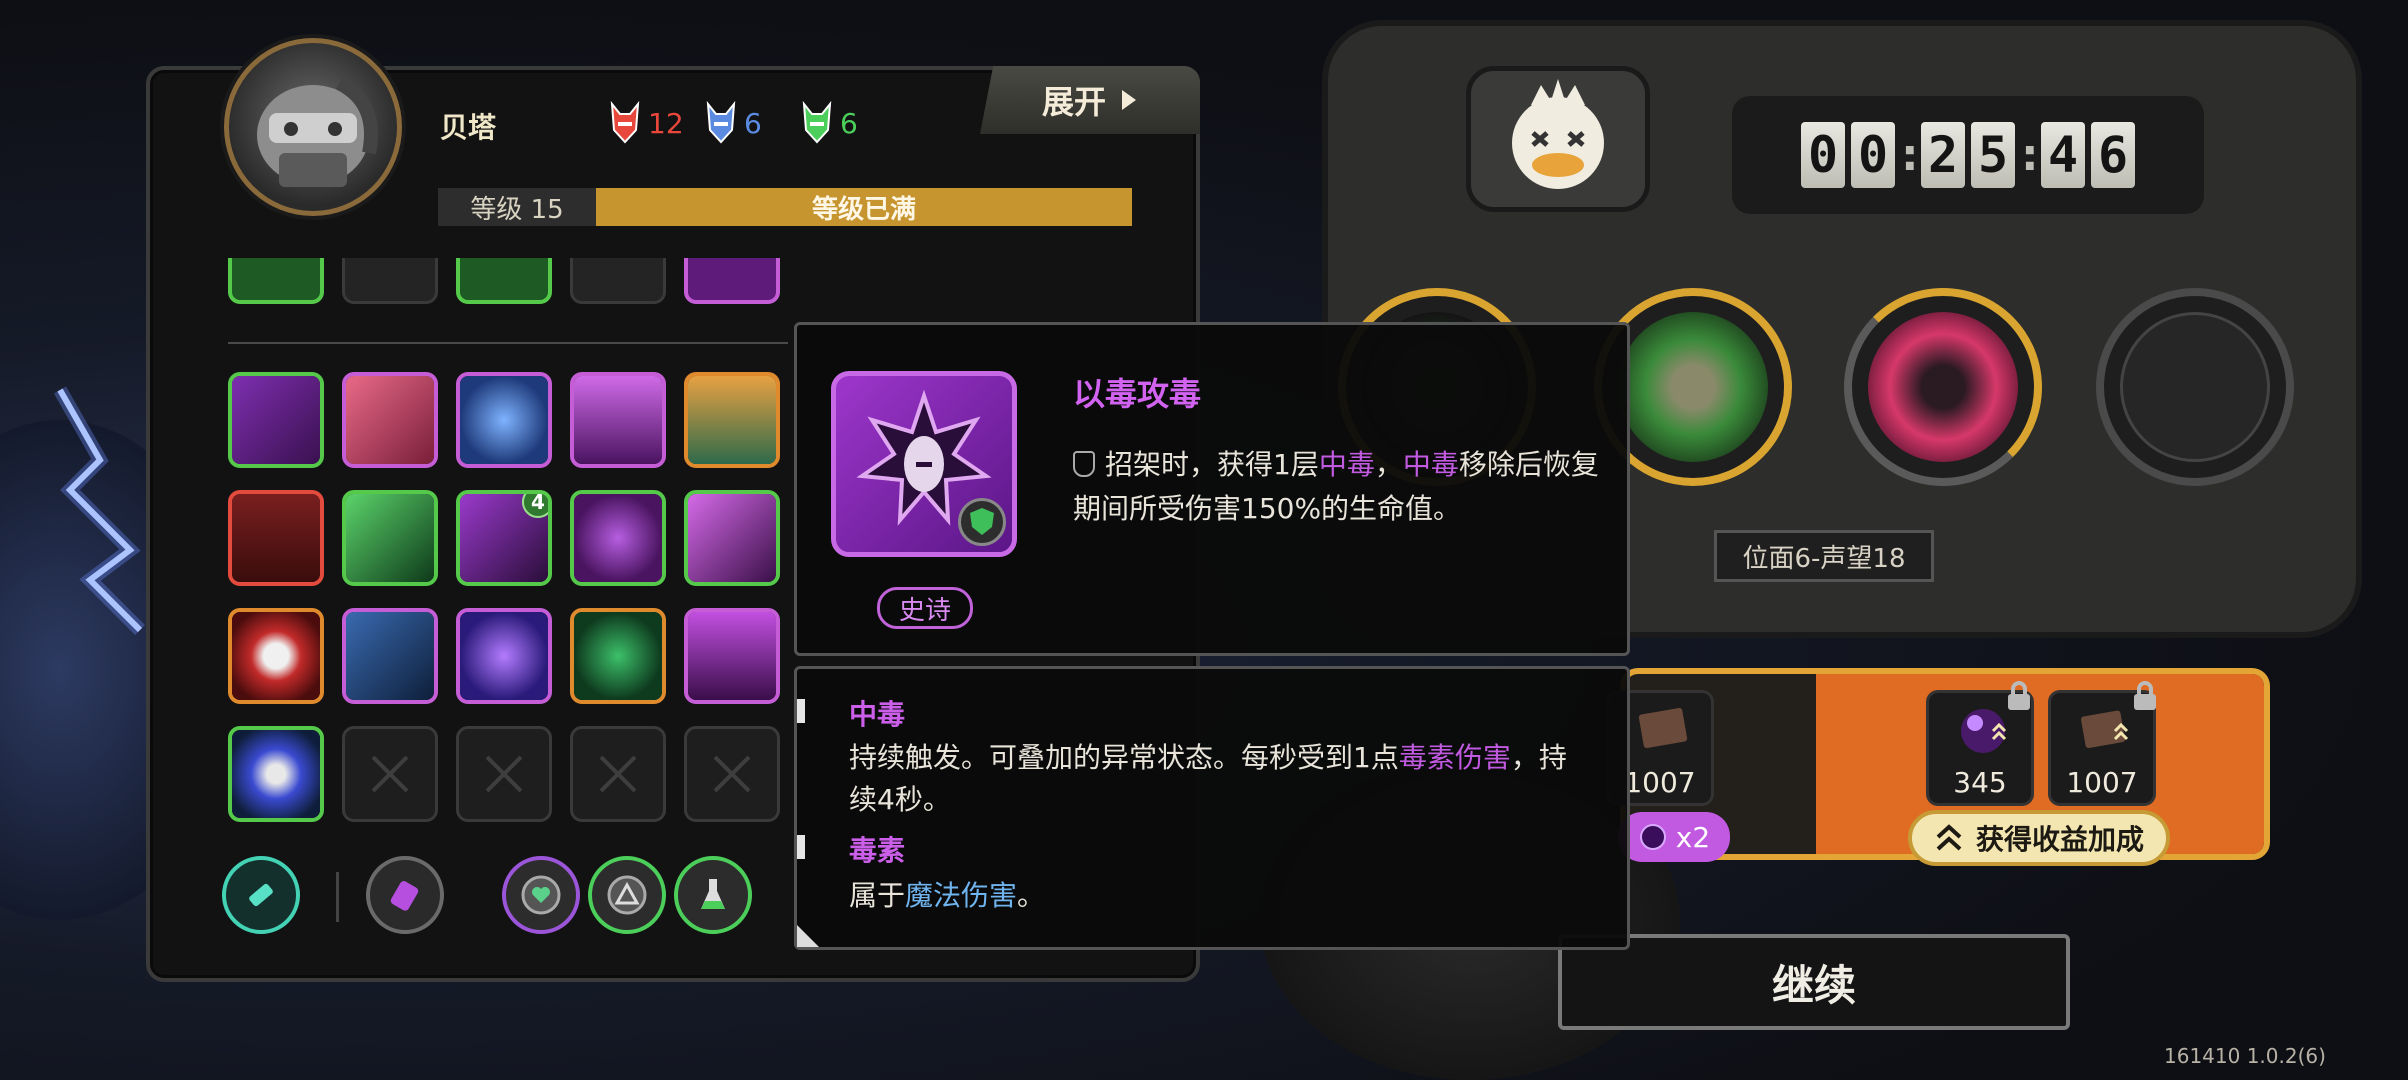  I want to click on skill-slot-orange-gate, so click(732, 420).